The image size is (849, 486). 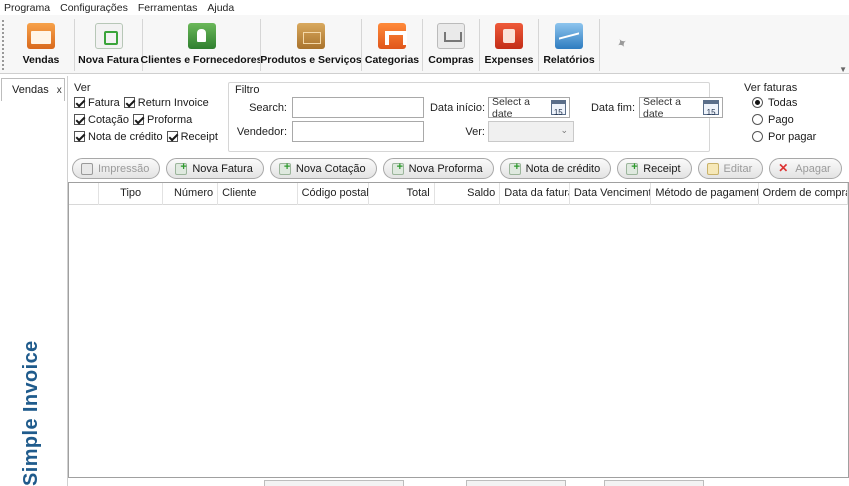 I want to click on nota-credito-button: Nota de crédito, so click(x=555, y=168).